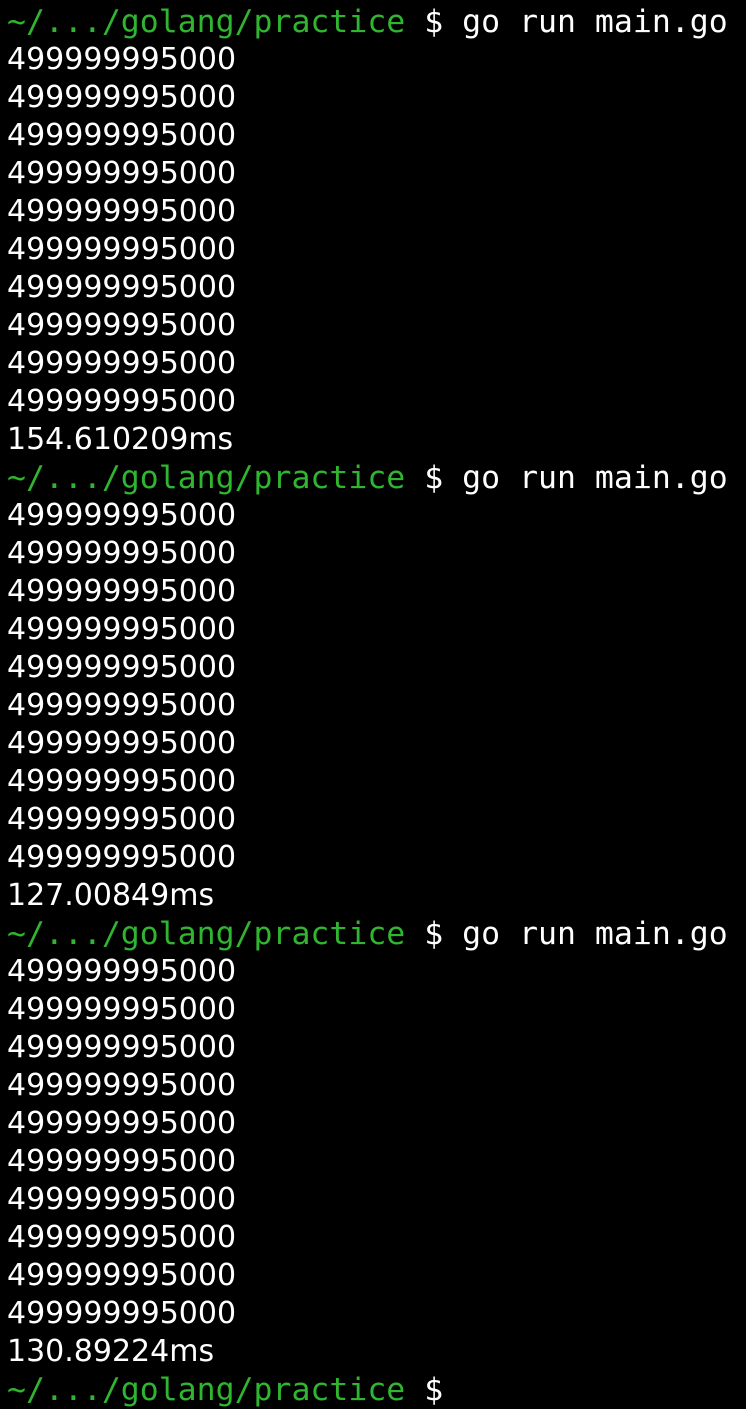  Describe the element at coordinates (111, 895) in the screenshot. I see `elapsed-time: 127.00849ms` at that location.